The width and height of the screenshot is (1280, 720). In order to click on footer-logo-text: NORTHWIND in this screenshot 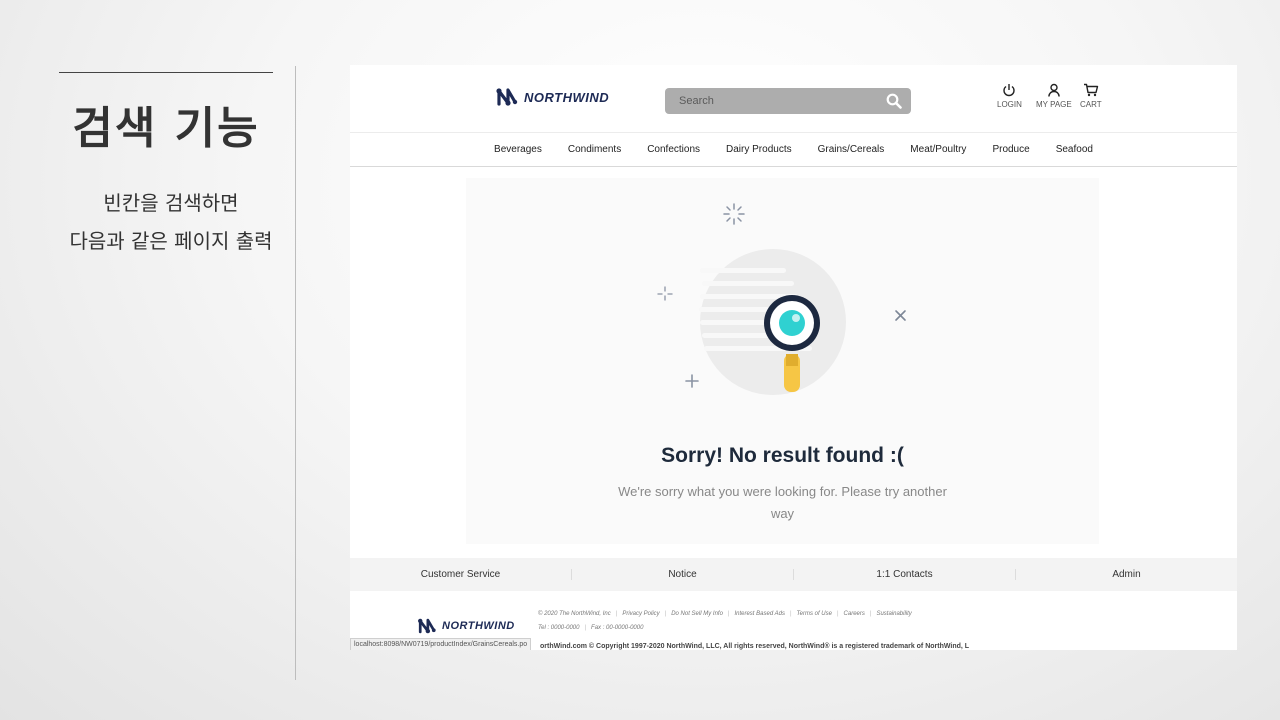, I will do `click(478, 626)`.